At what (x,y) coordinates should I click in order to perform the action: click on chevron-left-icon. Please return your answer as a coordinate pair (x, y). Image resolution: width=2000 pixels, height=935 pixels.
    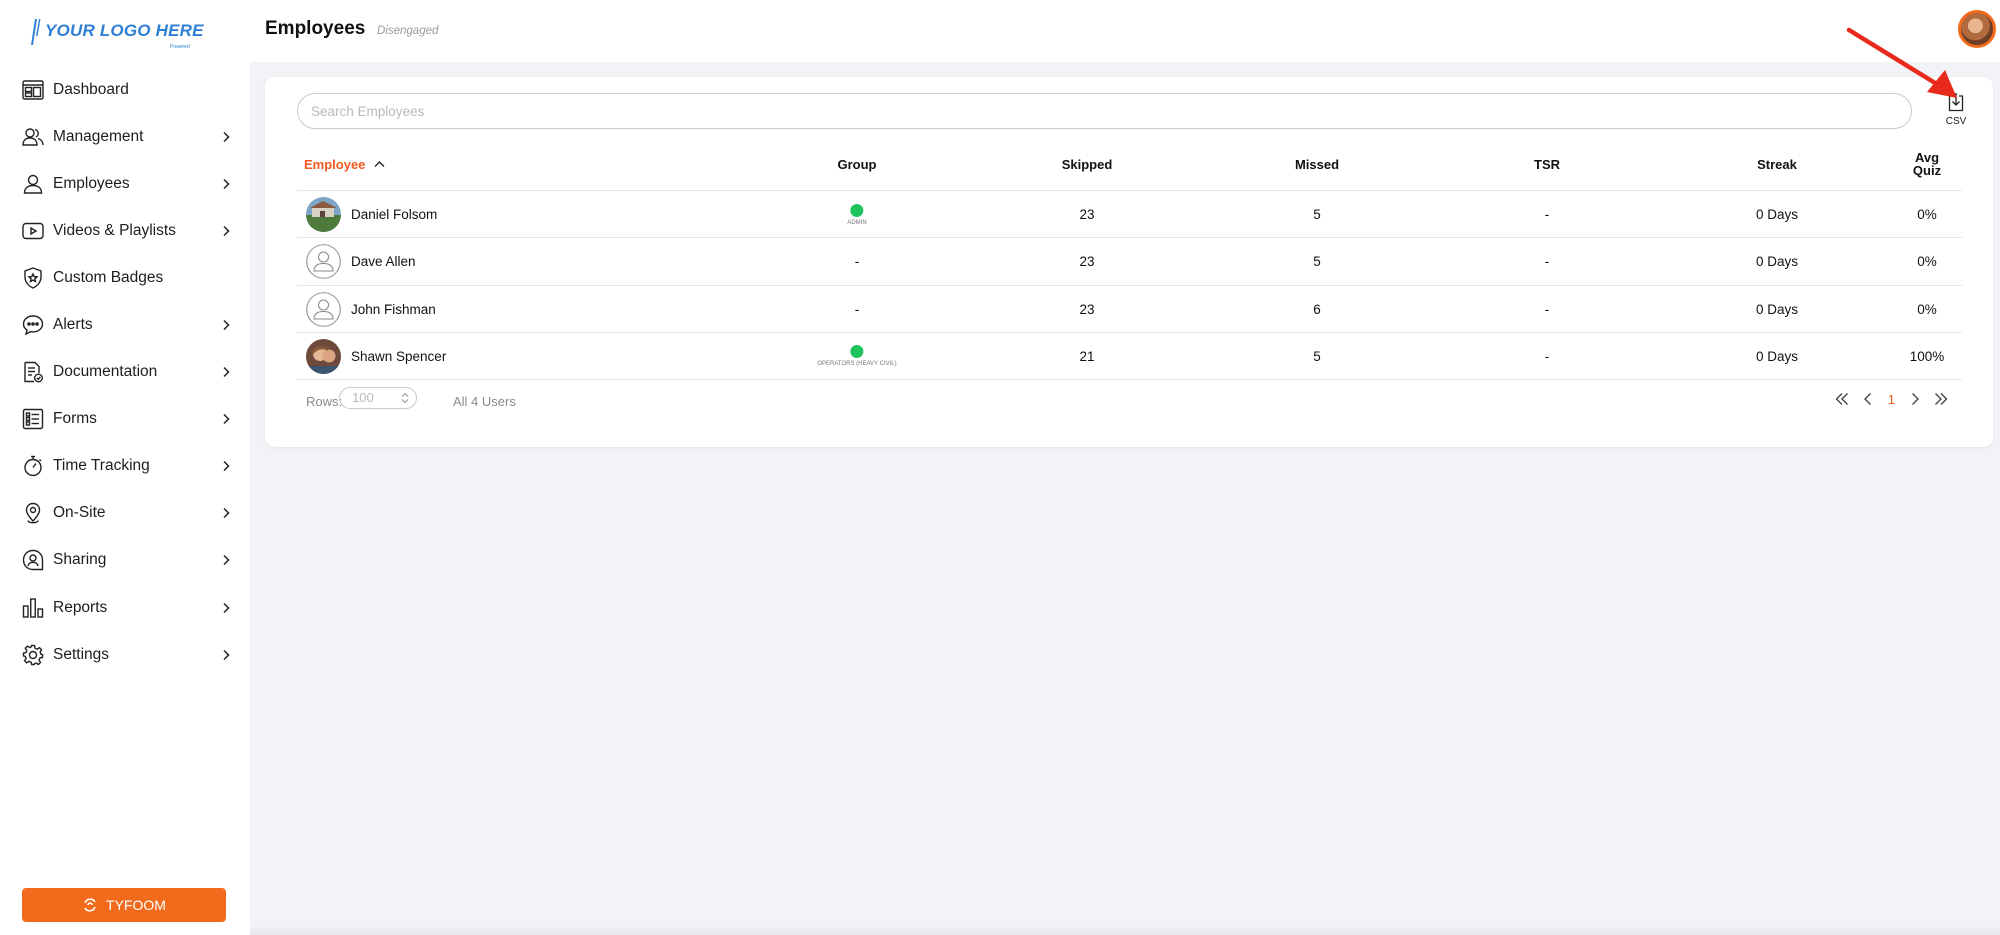
    Looking at the image, I should click on (1867, 399).